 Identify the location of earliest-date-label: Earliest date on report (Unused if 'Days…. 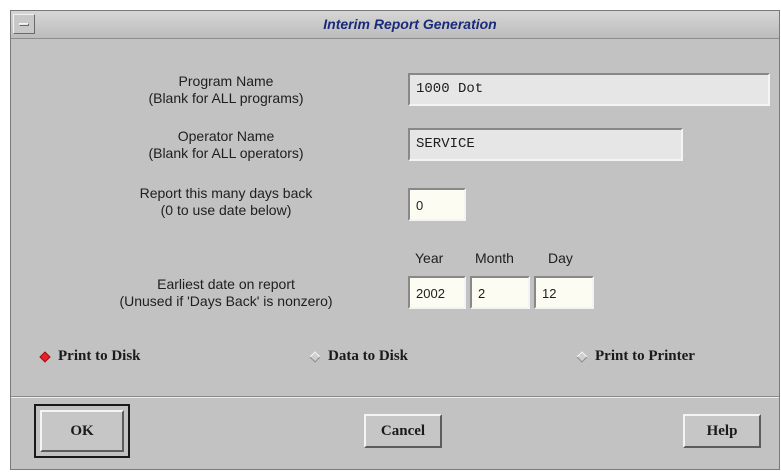
(226, 293).